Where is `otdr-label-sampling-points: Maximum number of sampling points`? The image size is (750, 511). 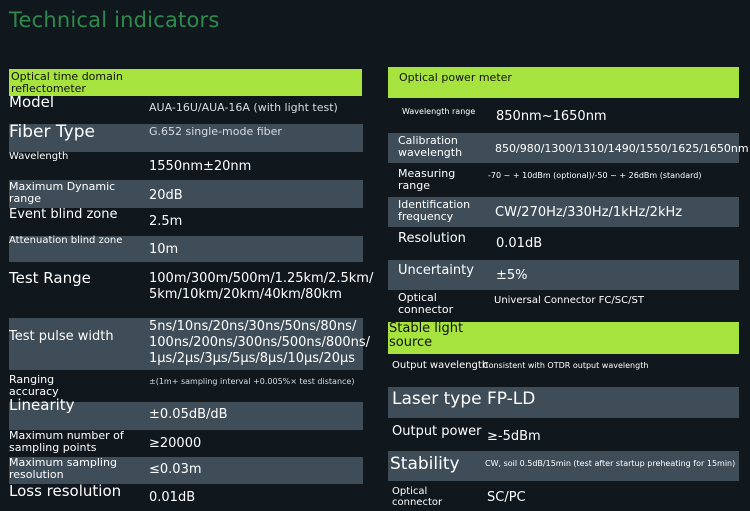 otdr-label-sampling-points: Maximum number of sampling points is located at coordinates (66, 441).